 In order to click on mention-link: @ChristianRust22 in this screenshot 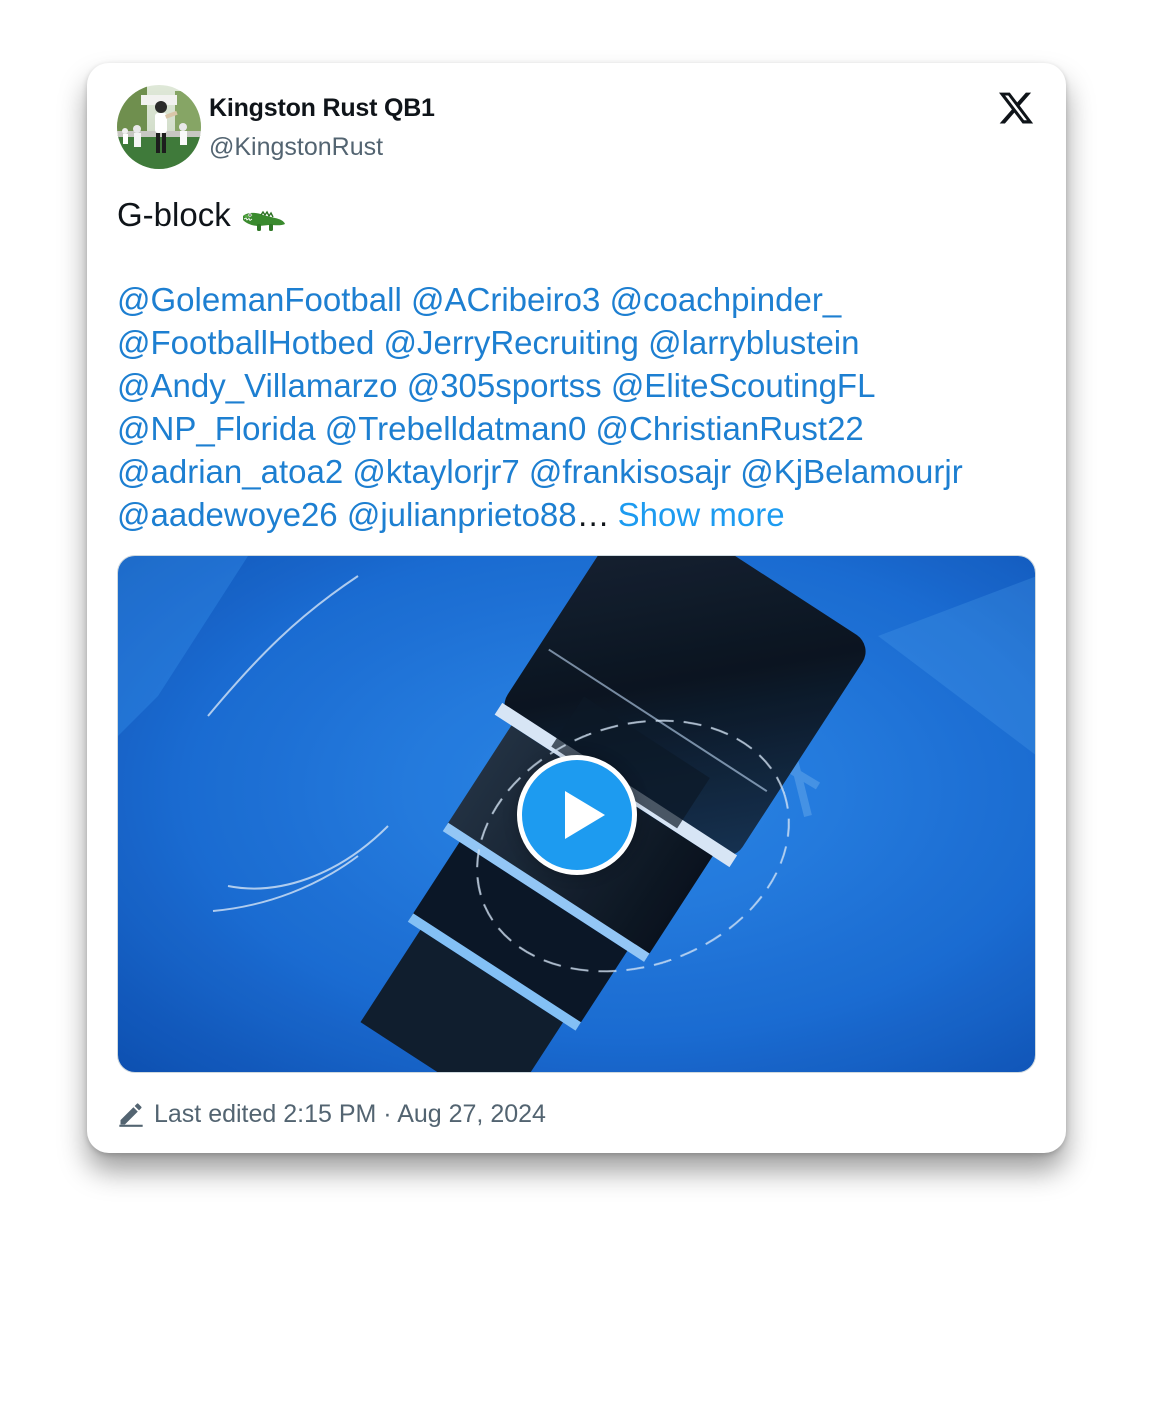, I will do `click(730, 428)`.